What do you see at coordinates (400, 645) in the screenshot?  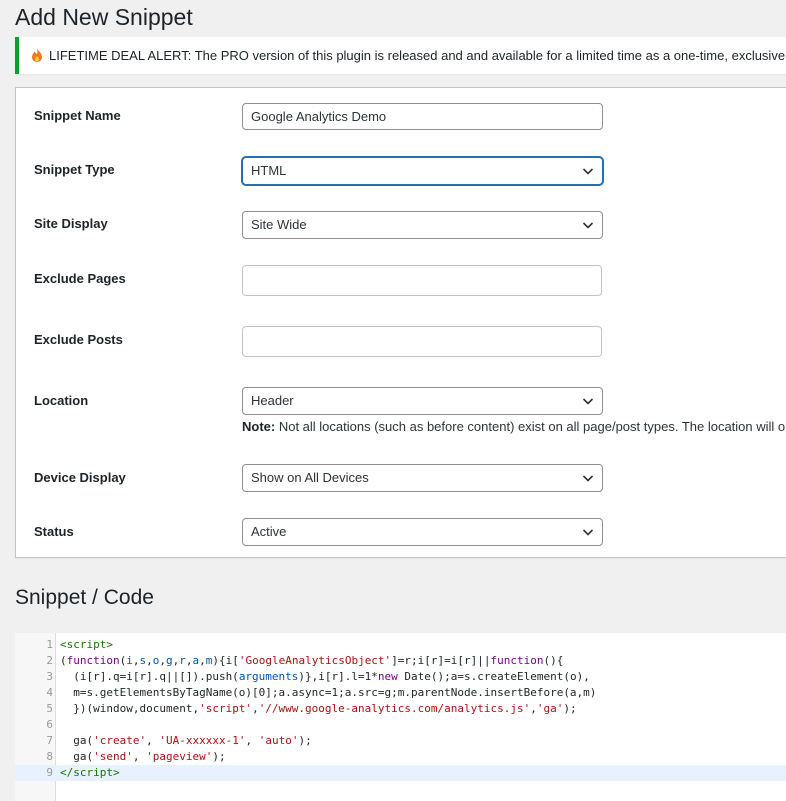 I see `code-line: 1 <script>` at bounding box center [400, 645].